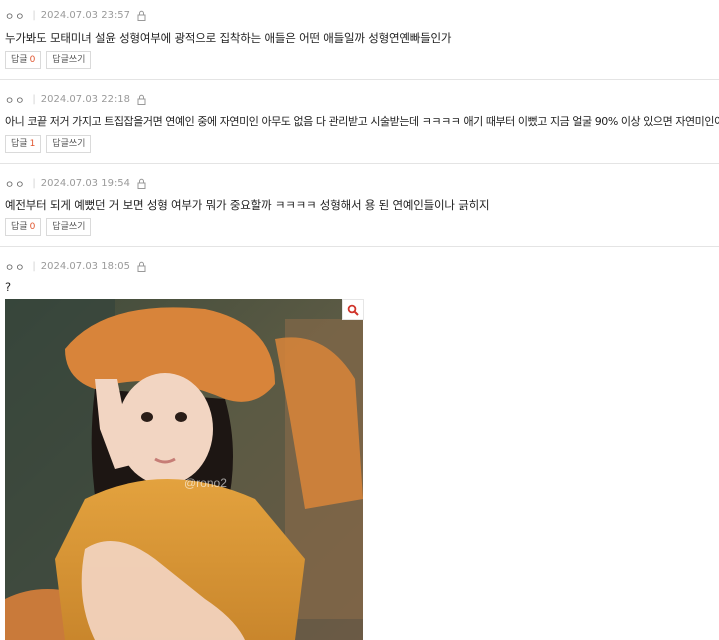  I want to click on image-watermark: @rono2, so click(205, 483).